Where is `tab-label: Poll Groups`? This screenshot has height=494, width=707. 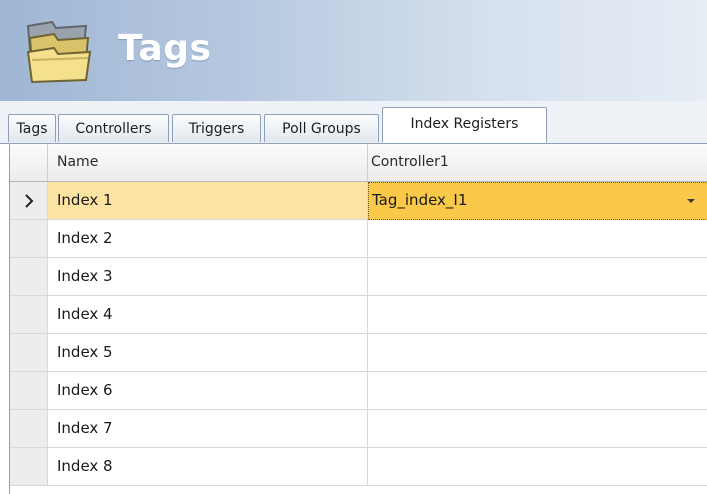 tab-label: Poll Groups is located at coordinates (321, 129).